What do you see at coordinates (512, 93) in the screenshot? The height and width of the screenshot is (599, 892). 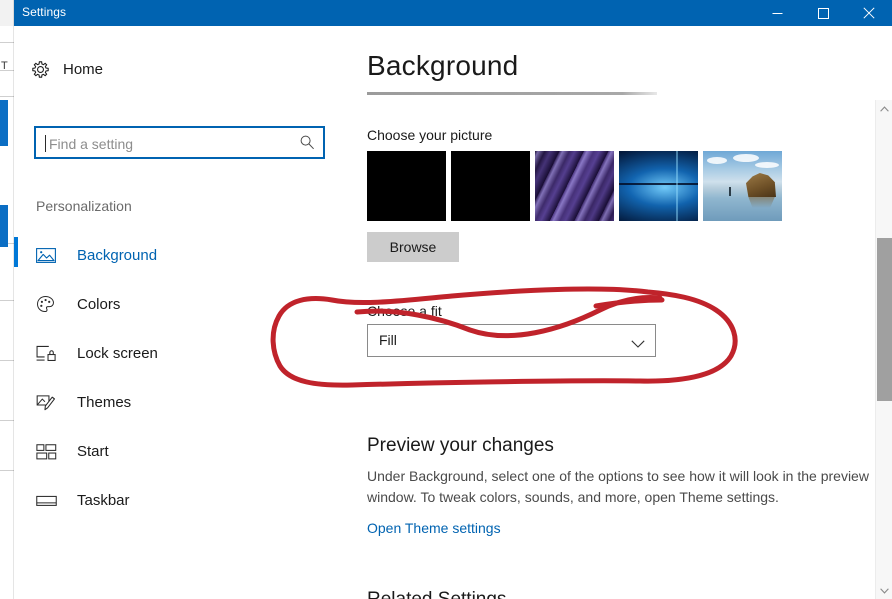 I see `title-underline` at bounding box center [512, 93].